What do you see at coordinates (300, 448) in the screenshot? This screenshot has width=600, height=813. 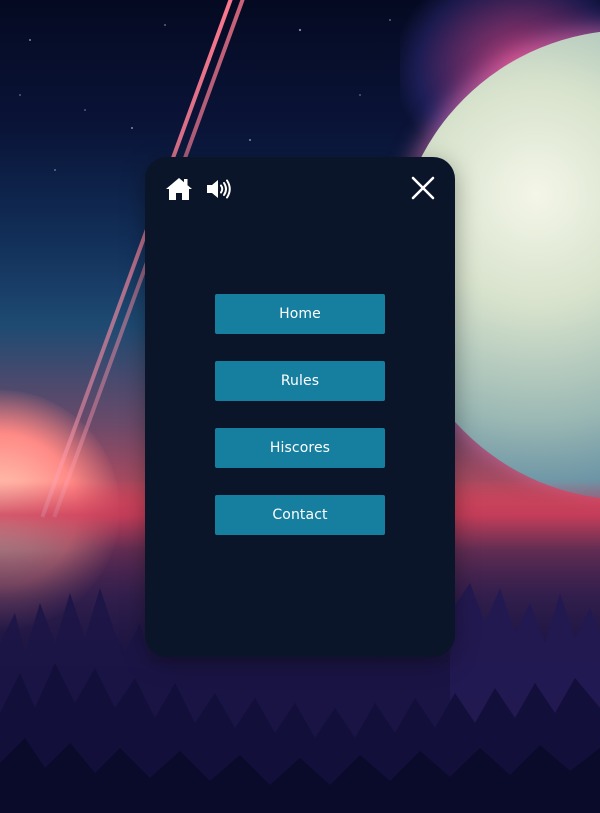 I see `hiscores-button: Hiscores` at bounding box center [300, 448].